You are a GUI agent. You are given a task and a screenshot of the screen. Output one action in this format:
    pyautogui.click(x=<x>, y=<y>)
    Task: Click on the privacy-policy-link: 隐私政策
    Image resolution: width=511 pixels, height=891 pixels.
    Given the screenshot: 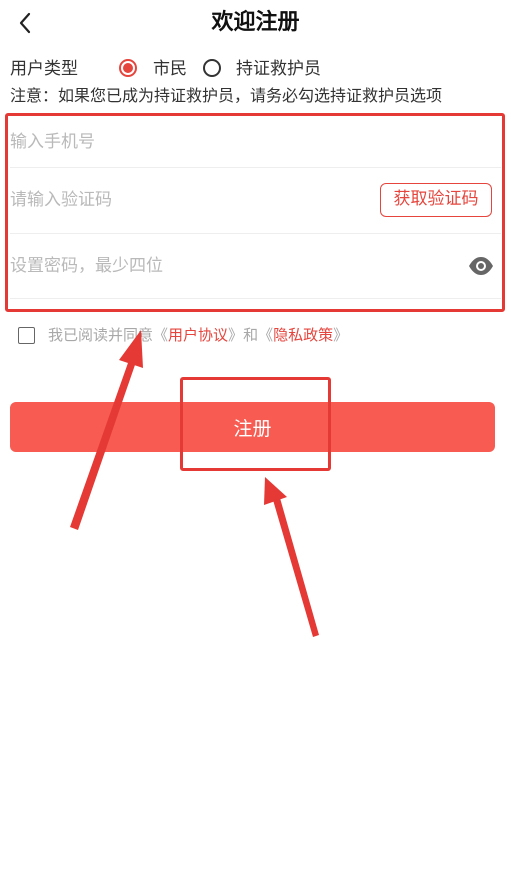 What is the action you would take?
    pyautogui.click(x=303, y=335)
    